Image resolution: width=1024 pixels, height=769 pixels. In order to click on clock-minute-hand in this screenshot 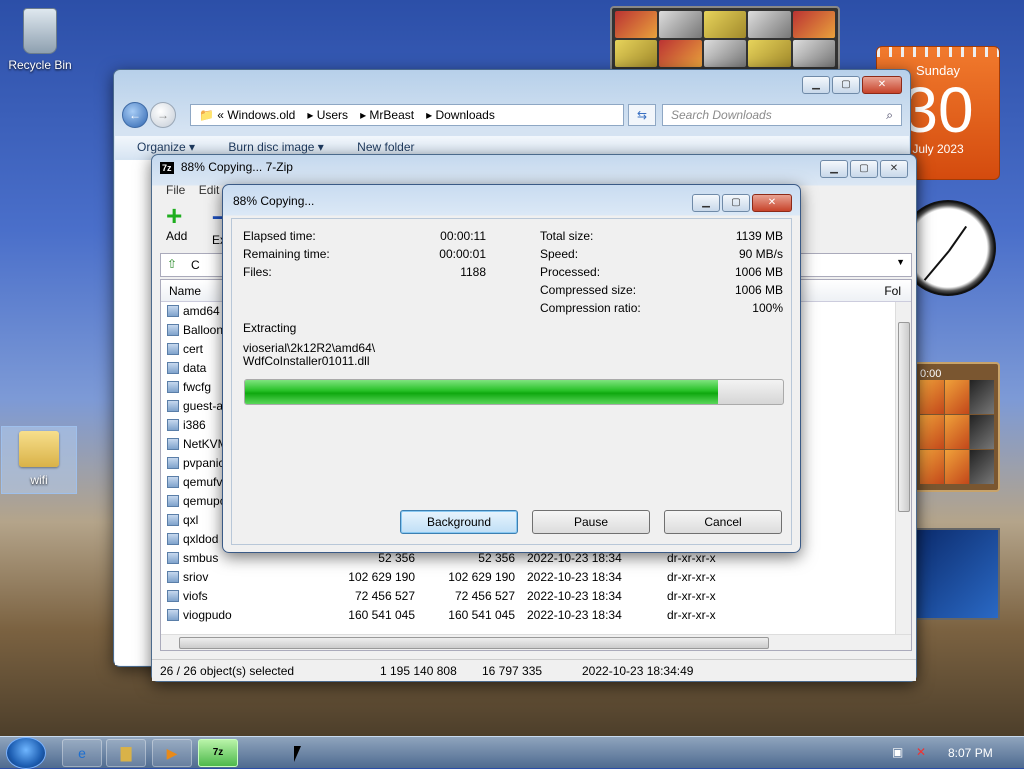, I will do `click(936, 265)`.